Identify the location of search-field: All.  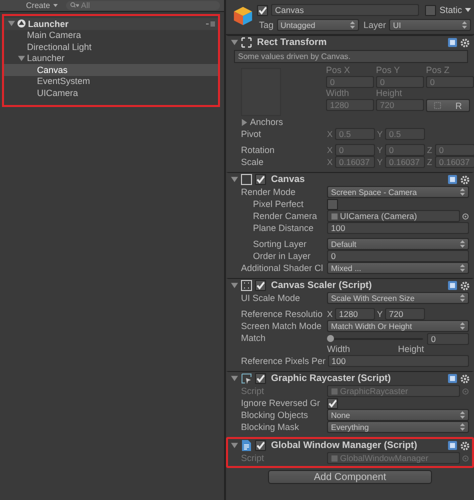
(143, 5).